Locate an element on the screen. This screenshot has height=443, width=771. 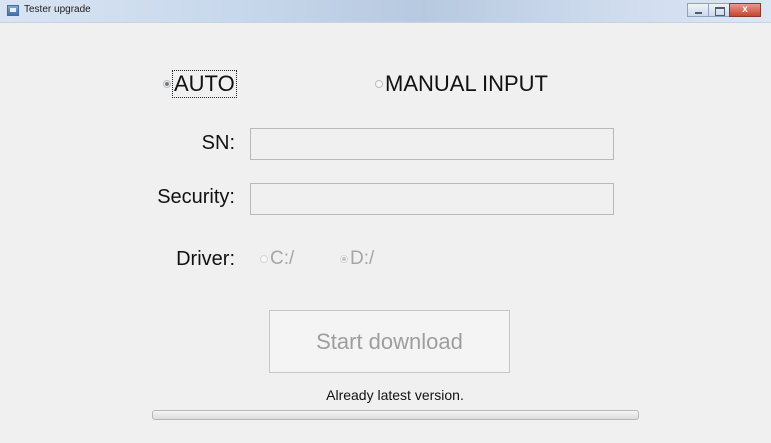
driver-d-radio: D:/ is located at coordinates (357, 259).